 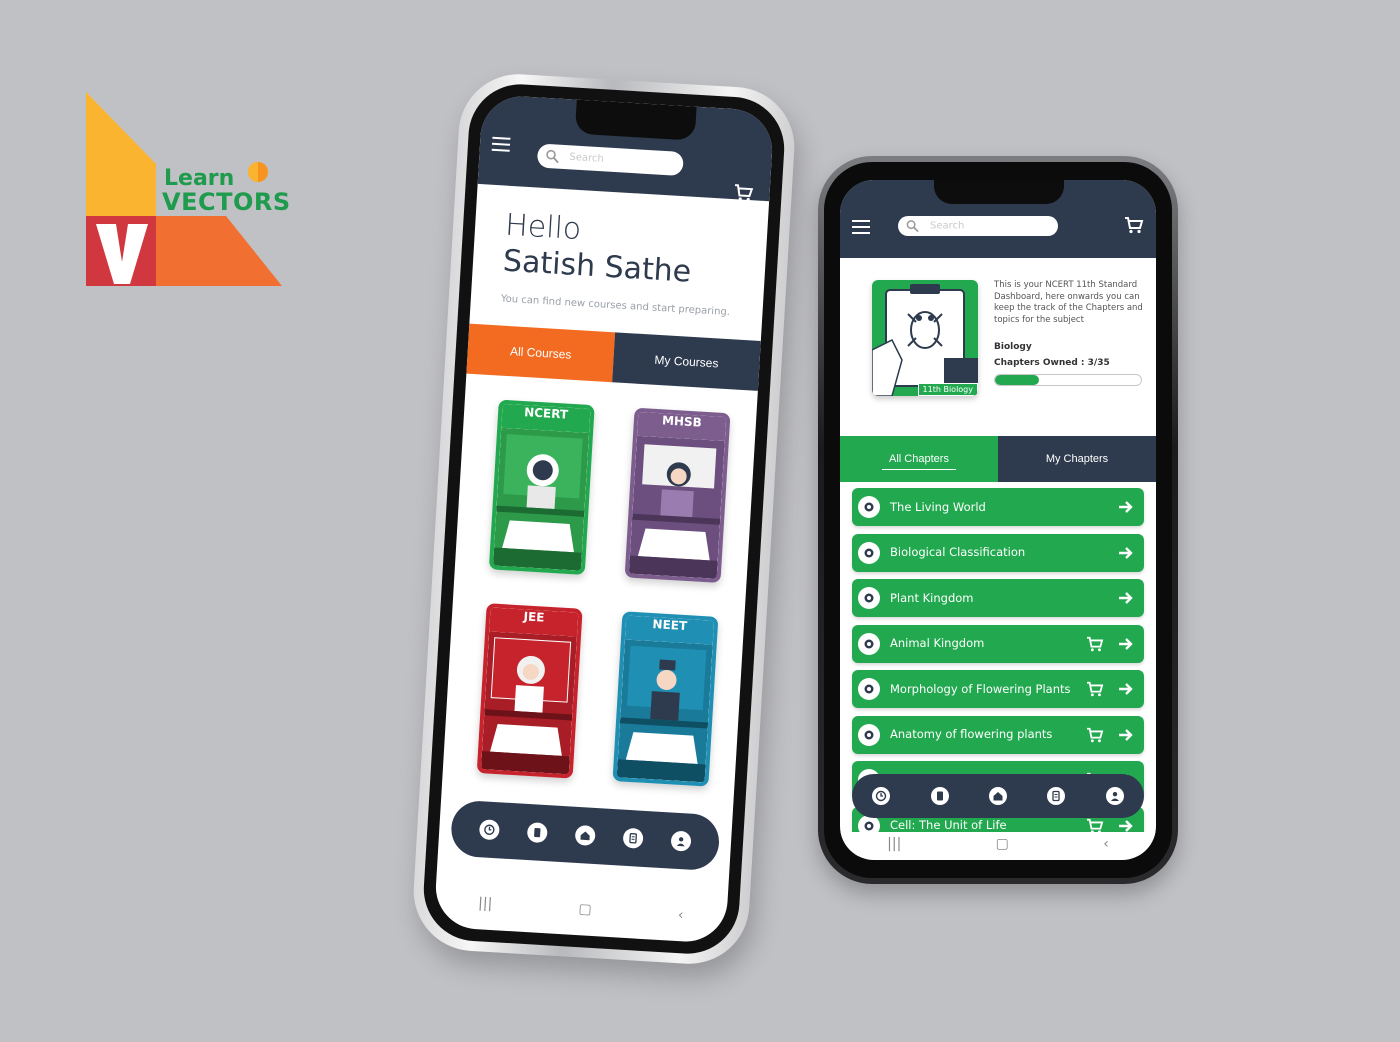 What do you see at coordinates (958, 552) in the screenshot?
I see `chapter-name: Biological Classification` at bounding box center [958, 552].